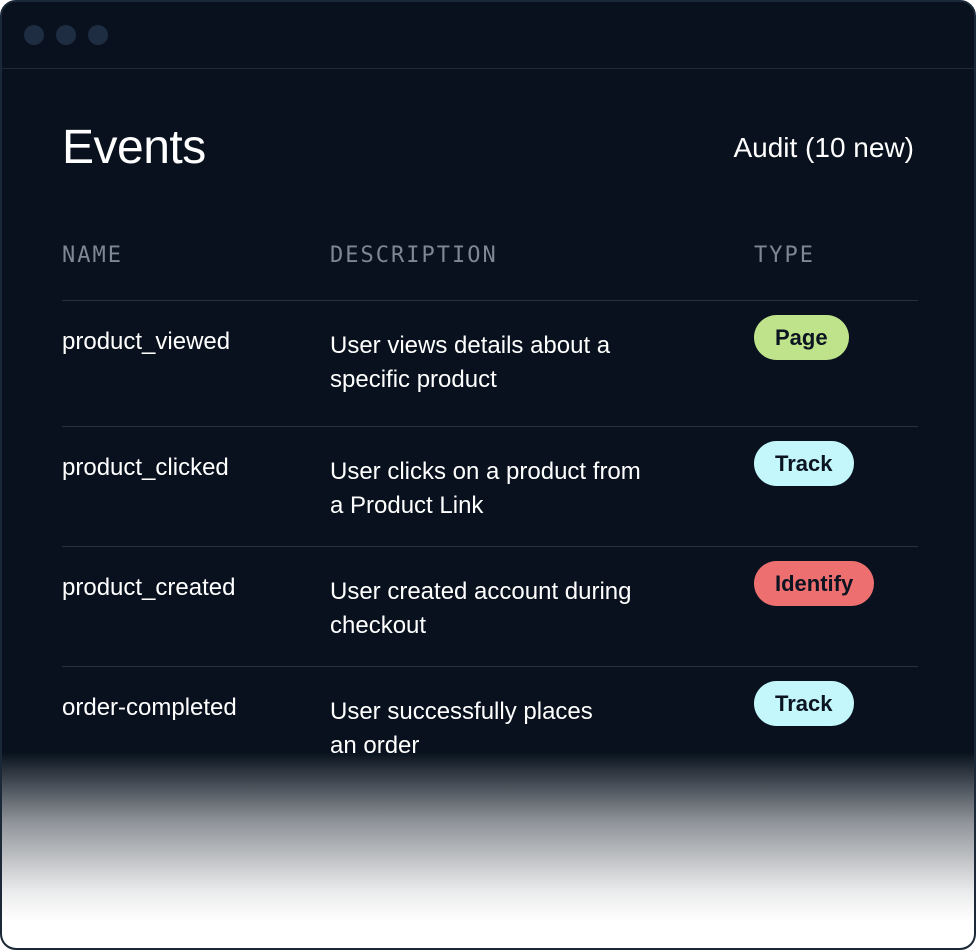 This screenshot has width=976, height=950. Describe the element at coordinates (146, 341) in the screenshot. I see `event-name: product_viewed` at that location.